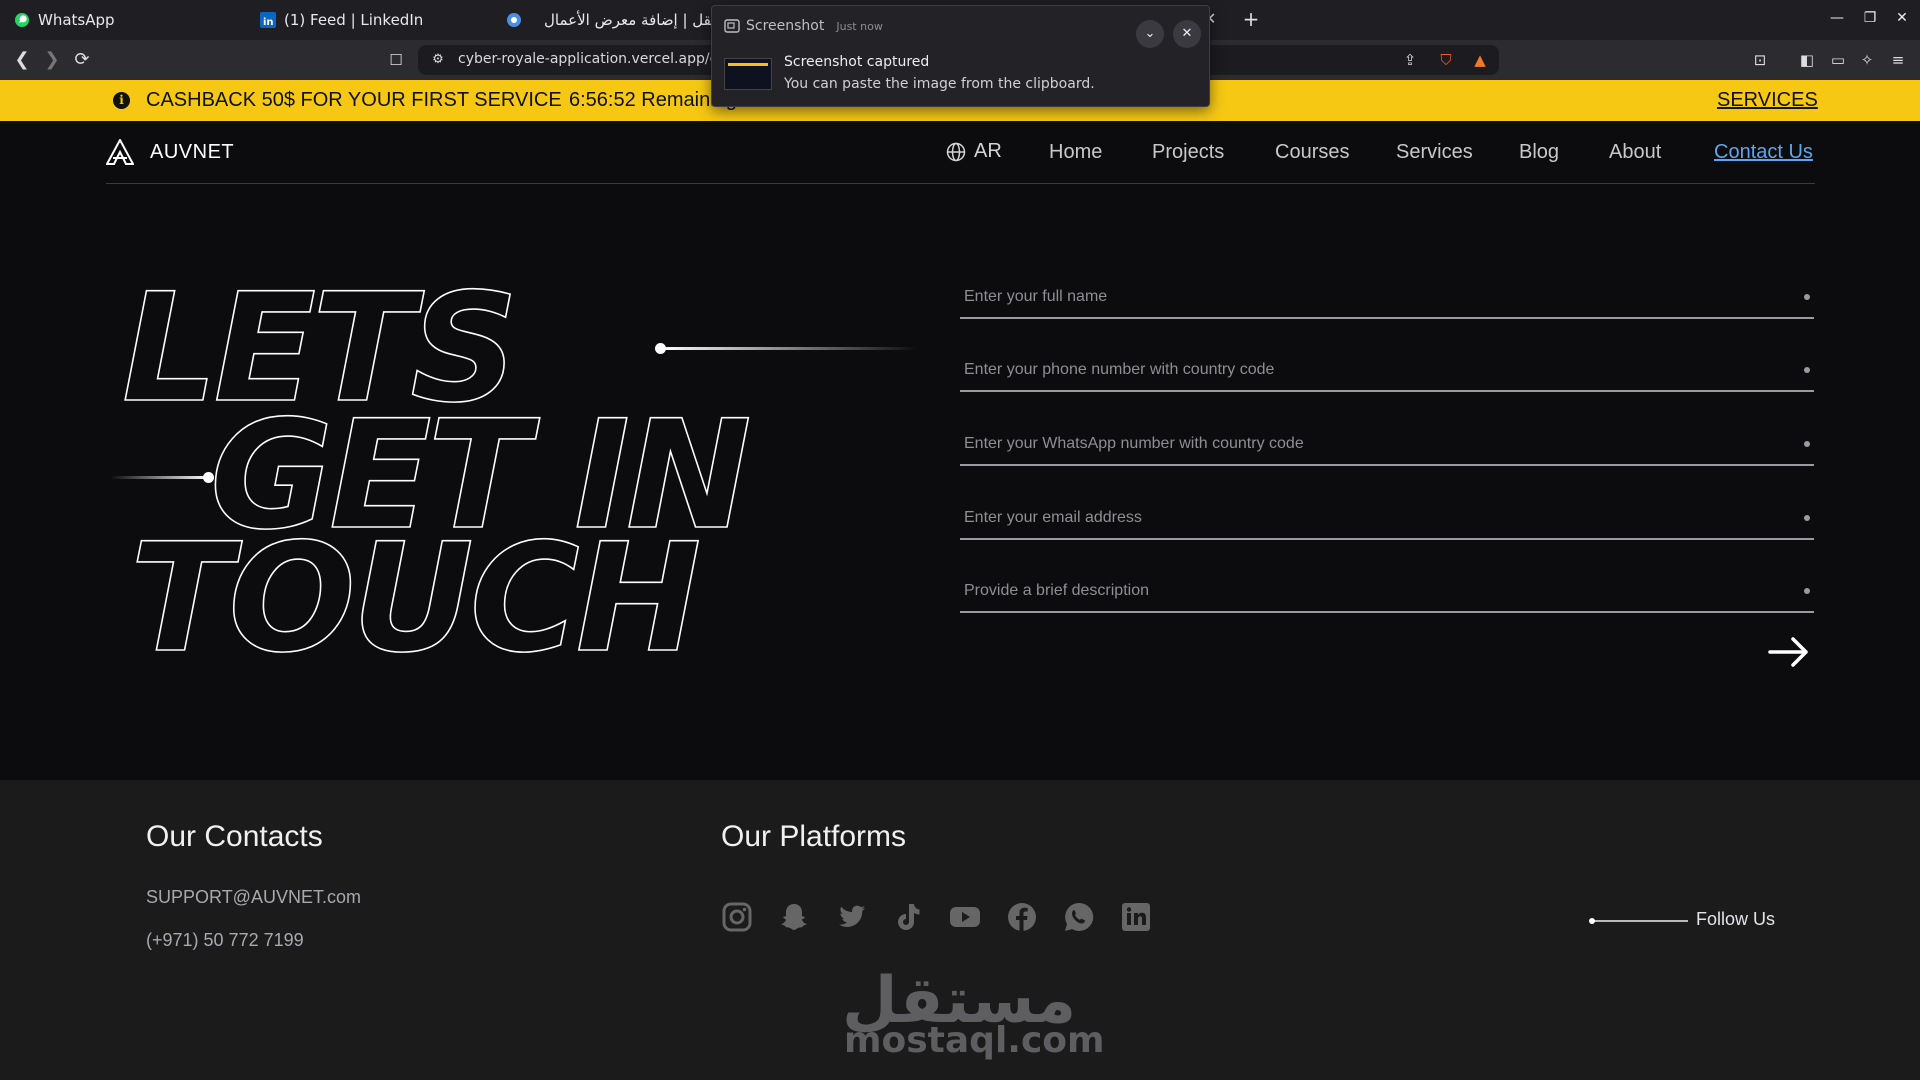  What do you see at coordinates (438, 60) in the screenshot?
I see `site-info-icon: ⚙` at bounding box center [438, 60].